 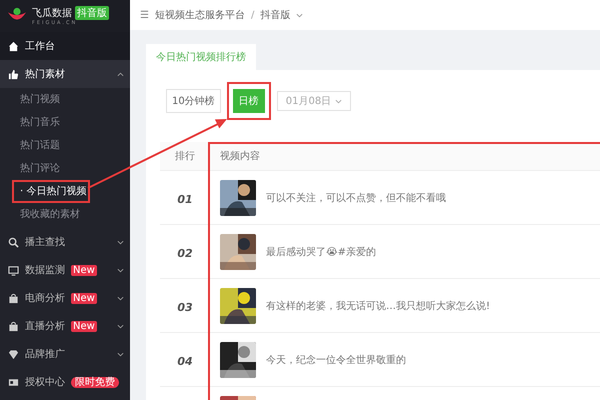 I want to click on new-badge: 限时免费, so click(x=95, y=382).